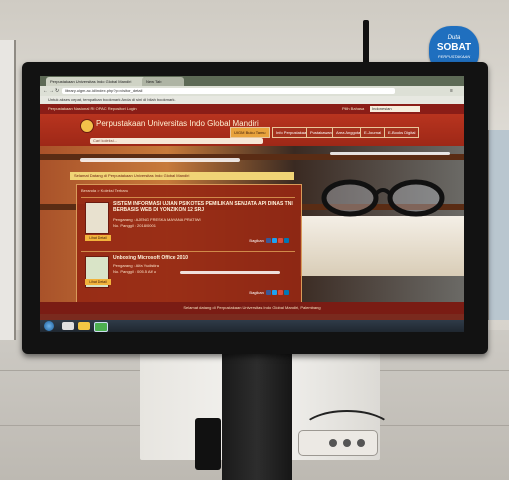 Image resolution: width=509 pixels, height=480 pixels. I want to click on breadcrumb: Beranda > Koleksi Terbaru, so click(104, 190).